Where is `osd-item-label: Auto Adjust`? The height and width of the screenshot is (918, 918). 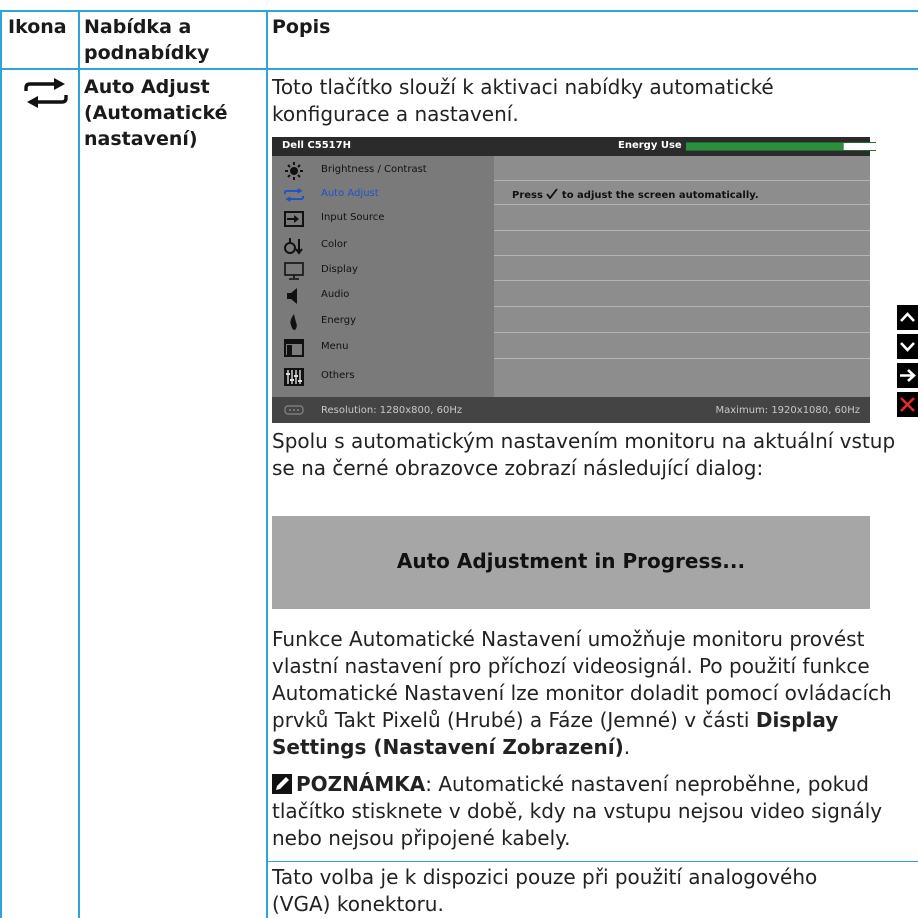
osd-item-label: Auto Adjust is located at coordinates (350, 193).